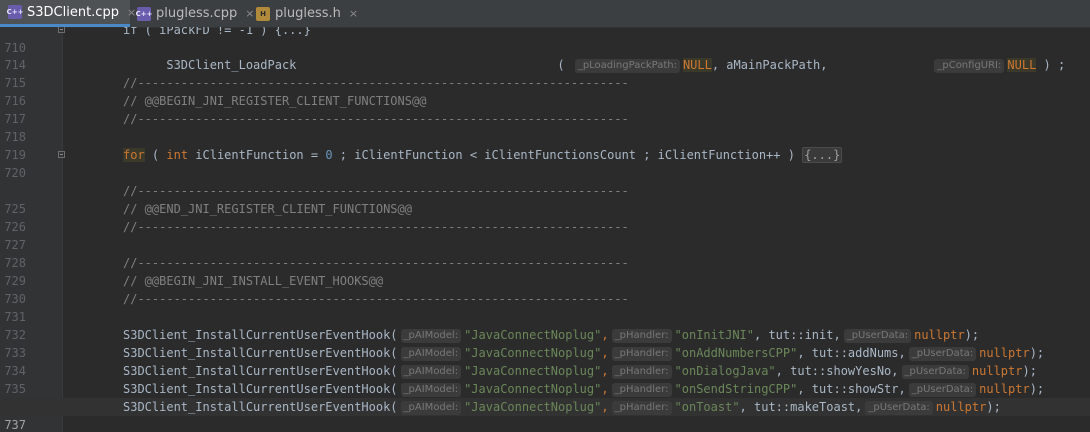  What do you see at coordinates (725, 371) in the screenshot?
I see `string-literal: "onDialogJava"` at bounding box center [725, 371].